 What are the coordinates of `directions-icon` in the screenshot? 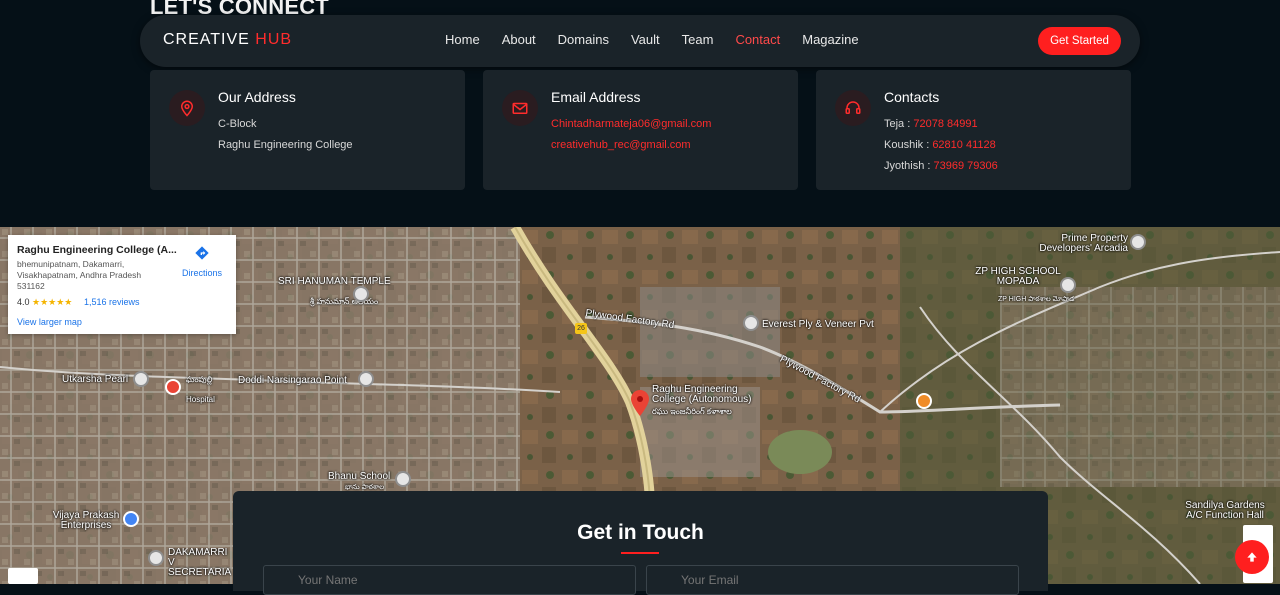 It's located at (202, 253).